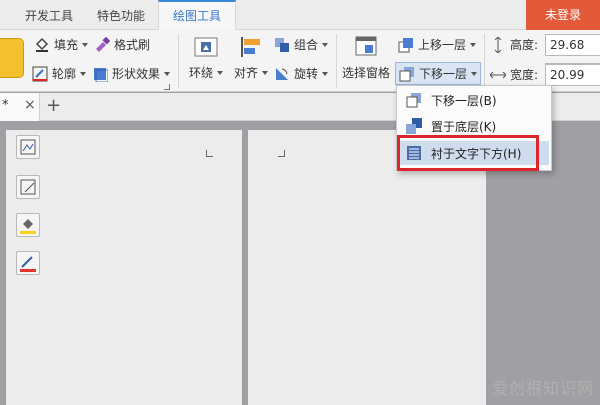  I want to click on align-label: 对齐, so click(245, 73).